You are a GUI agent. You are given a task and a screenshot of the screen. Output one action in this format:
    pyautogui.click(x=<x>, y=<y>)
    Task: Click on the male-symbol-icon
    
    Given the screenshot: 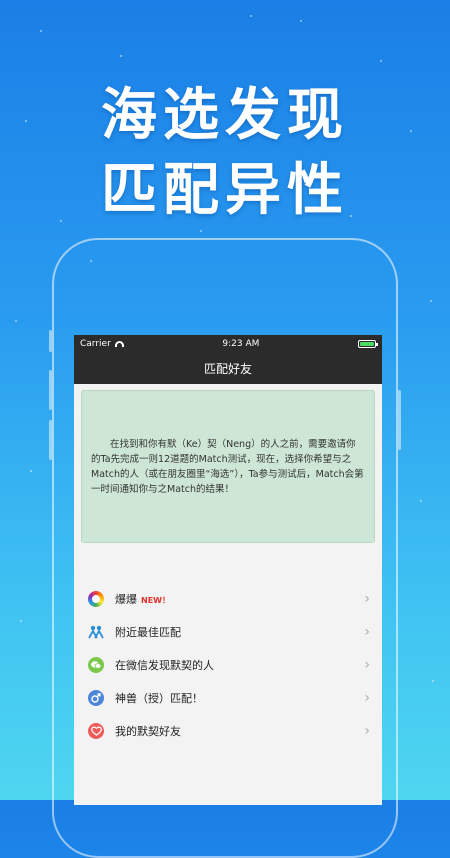 What is the action you would take?
    pyautogui.click(x=96, y=697)
    